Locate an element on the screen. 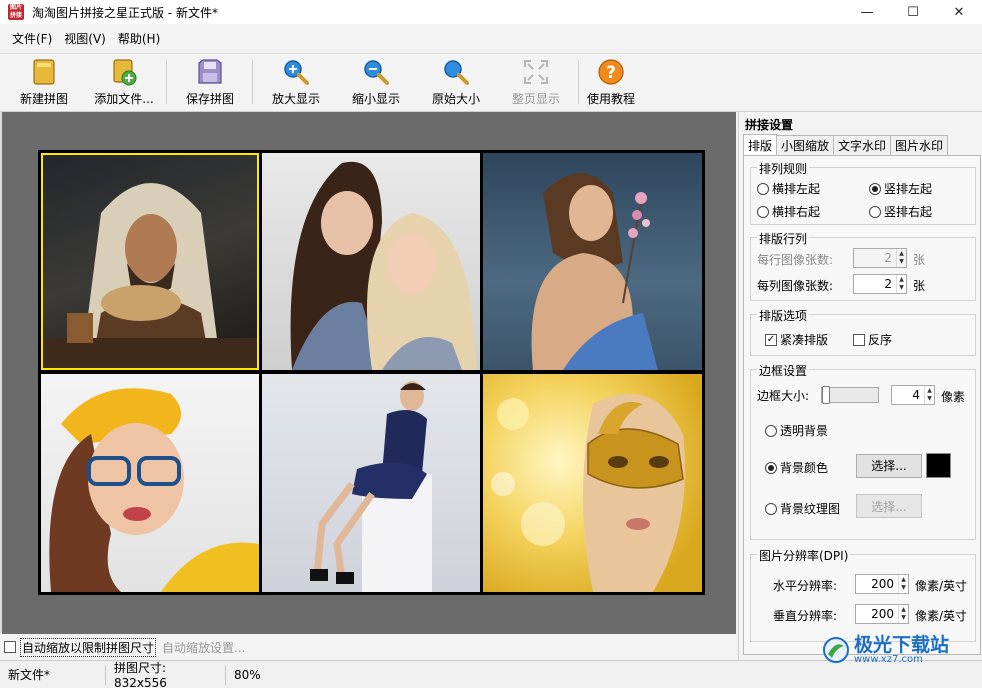 The image size is (982, 688). fit-page-button: 整页显示 is located at coordinates (536, 84).